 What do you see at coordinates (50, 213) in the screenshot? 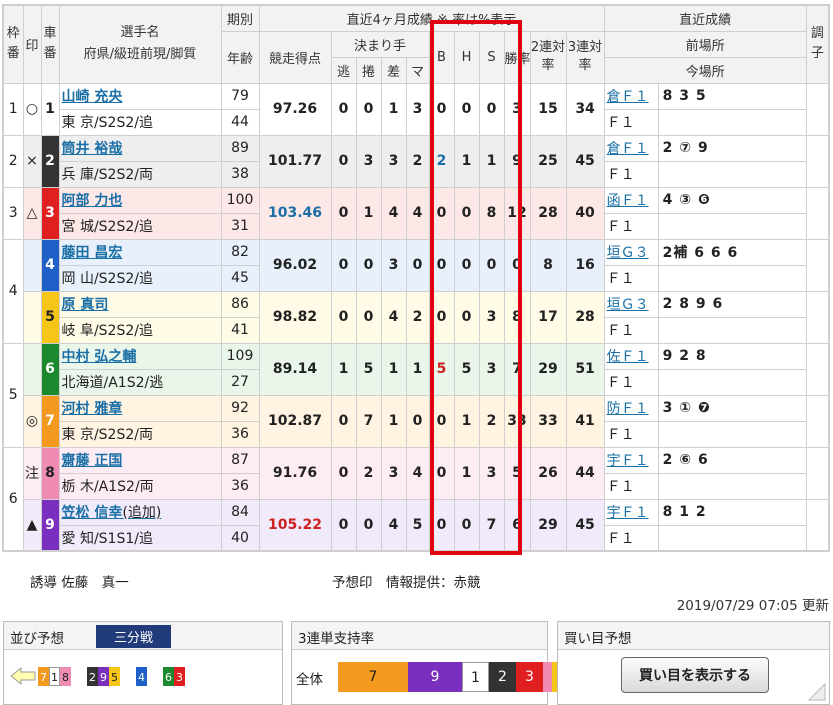
I see `car-number: 3` at bounding box center [50, 213].